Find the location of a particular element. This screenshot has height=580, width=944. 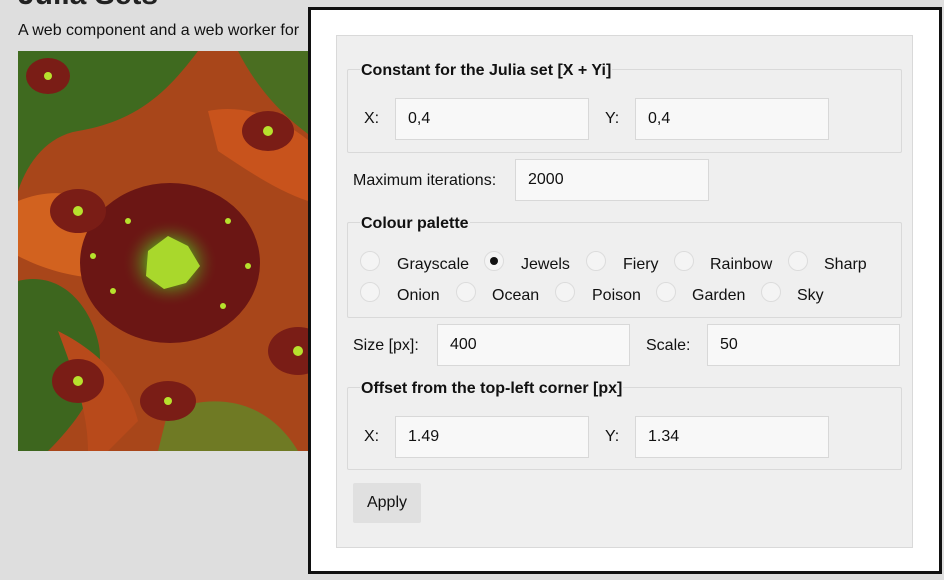

apply-button: Apply is located at coordinates (387, 503).